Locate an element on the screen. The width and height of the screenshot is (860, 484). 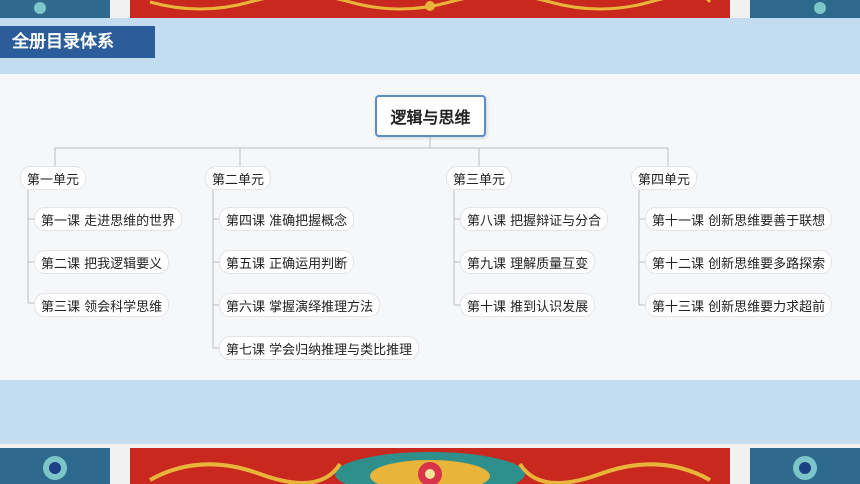
lesson-node: 第十三课 创新思维要力求超前 is located at coordinates (739, 305).